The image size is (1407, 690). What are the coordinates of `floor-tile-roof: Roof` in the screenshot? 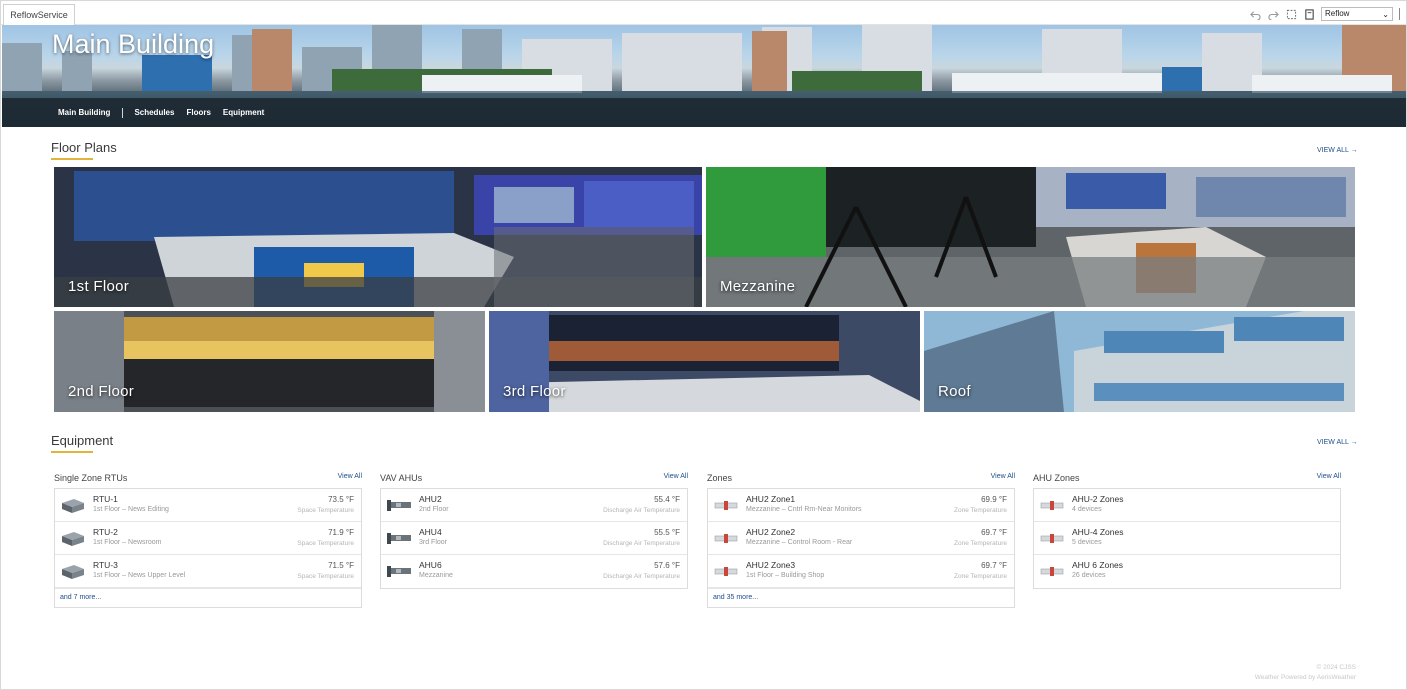 It's located at (1139, 361).